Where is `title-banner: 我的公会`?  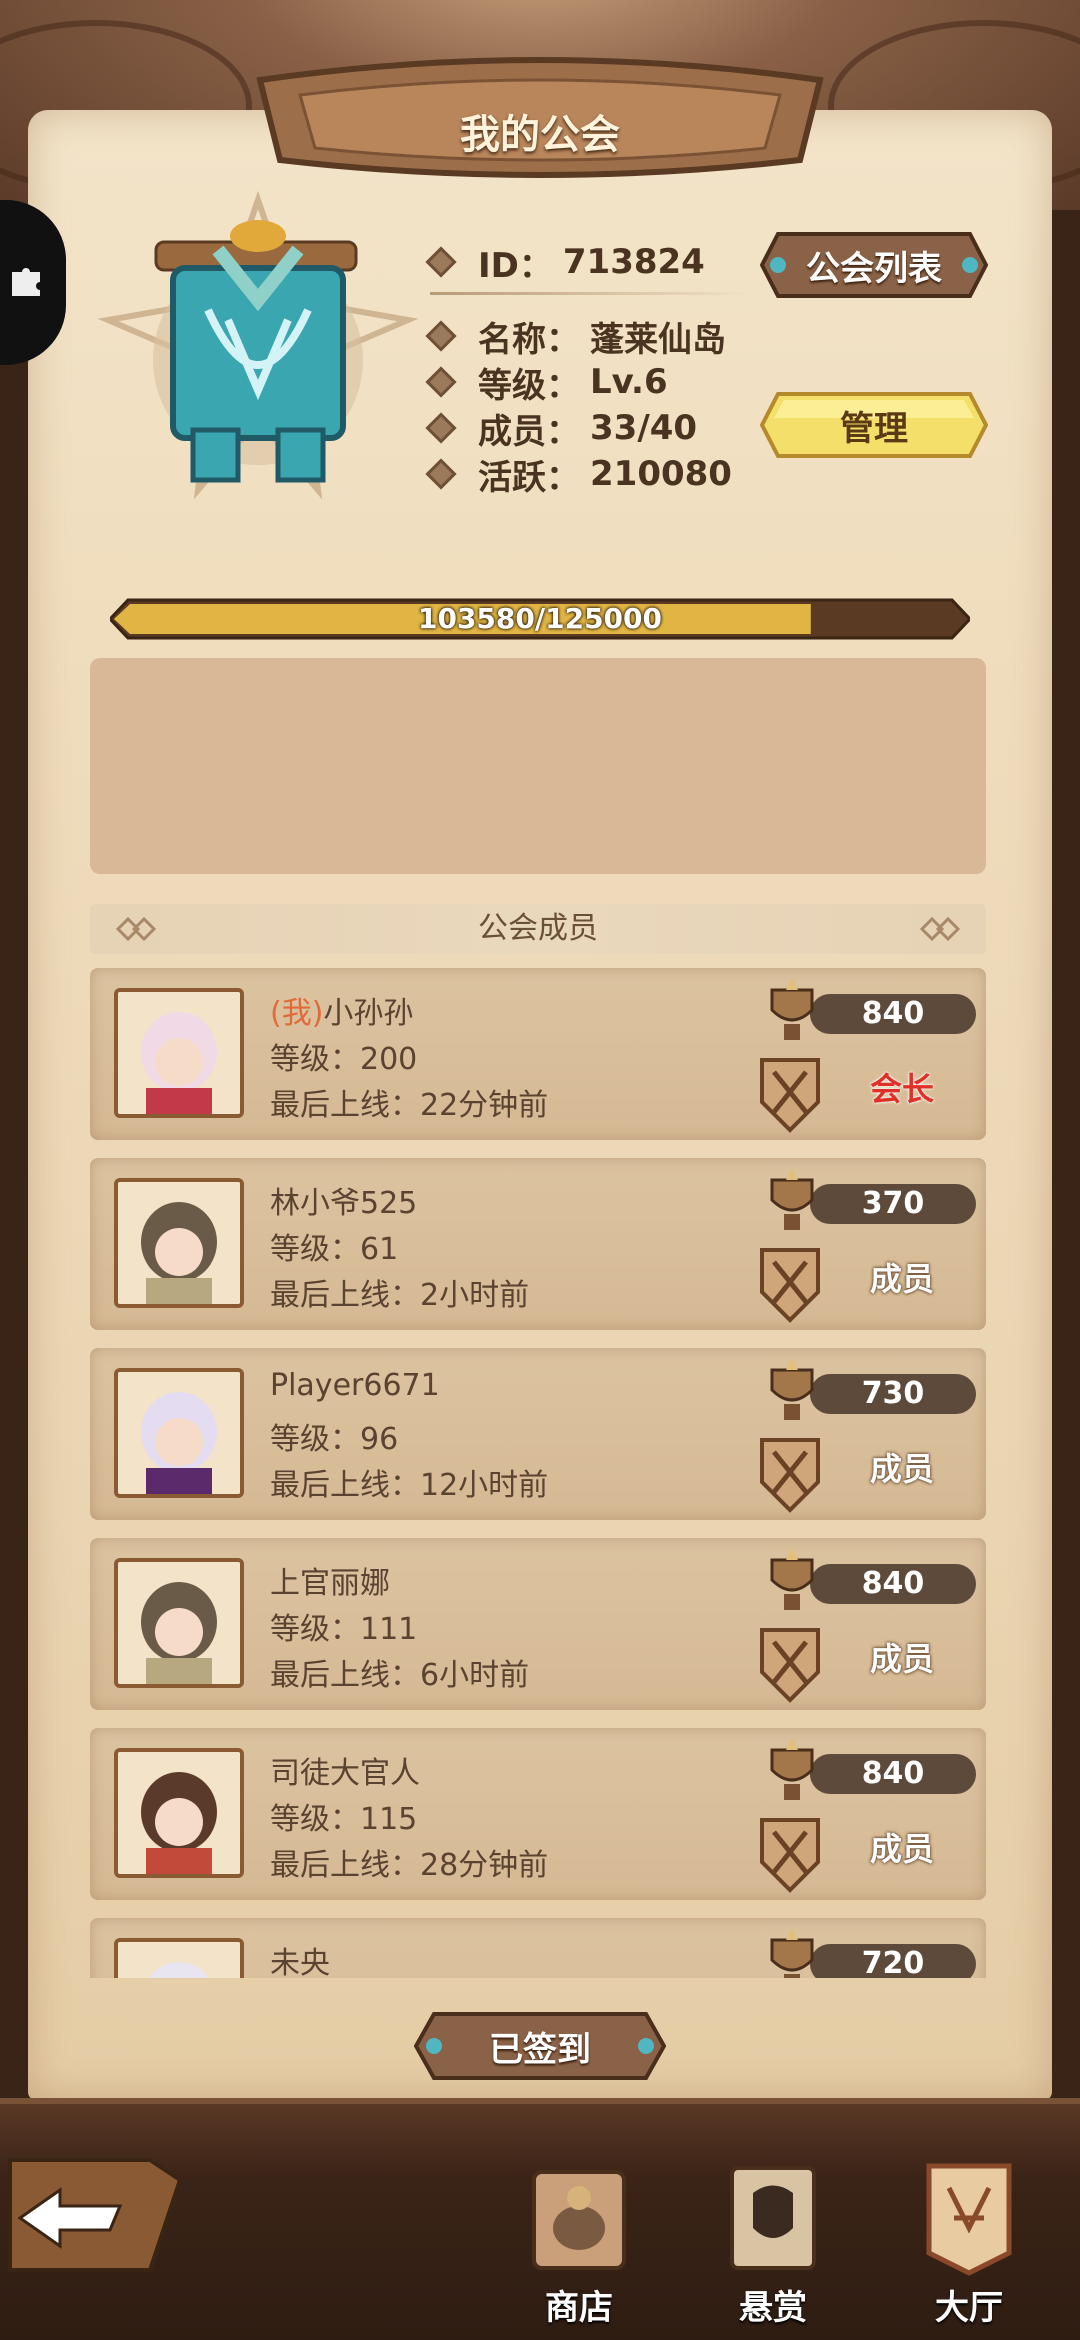 title-banner: 我的公会 is located at coordinates (540, 115).